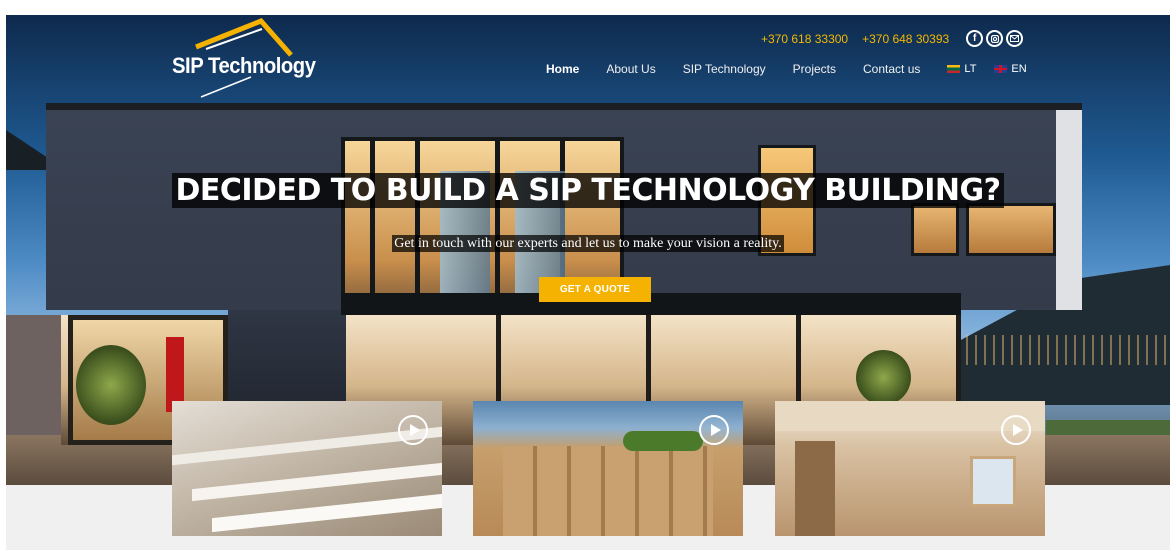 The image size is (1171, 550). What do you see at coordinates (814, 69) in the screenshot?
I see `nav-item-projects: Projects` at bounding box center [814, 69].